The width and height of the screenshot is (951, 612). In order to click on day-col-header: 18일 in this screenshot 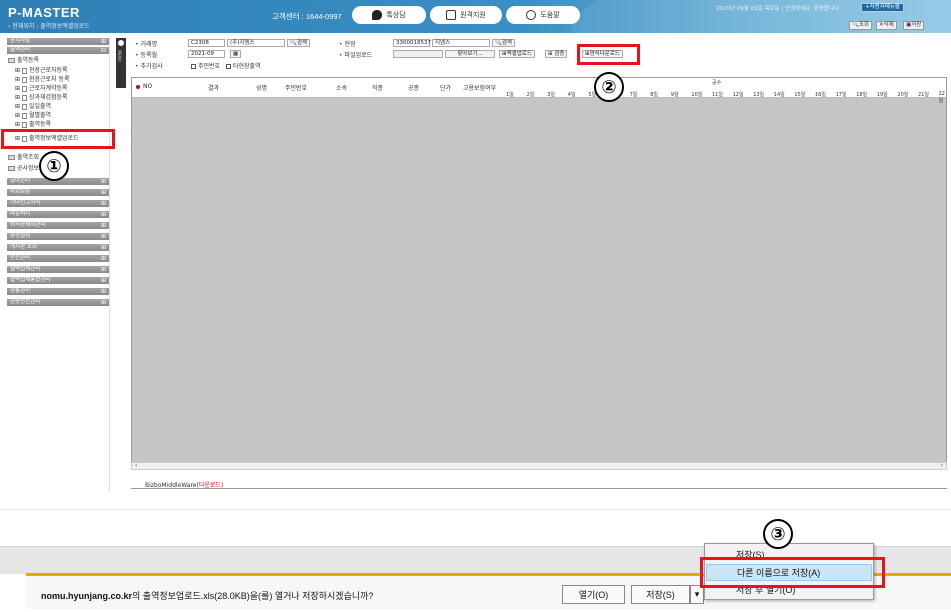, I will do `click(861, 94)`.